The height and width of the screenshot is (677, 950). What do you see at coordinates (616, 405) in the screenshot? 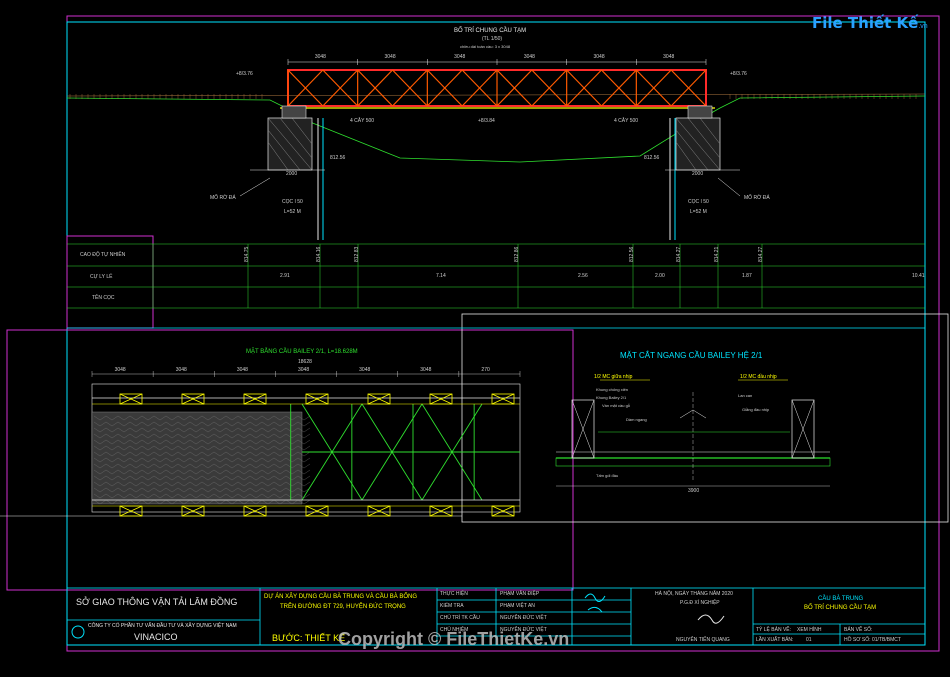
I see `section-callout: Ván mặt cầu gỗ` at bounding box center [616, 405].